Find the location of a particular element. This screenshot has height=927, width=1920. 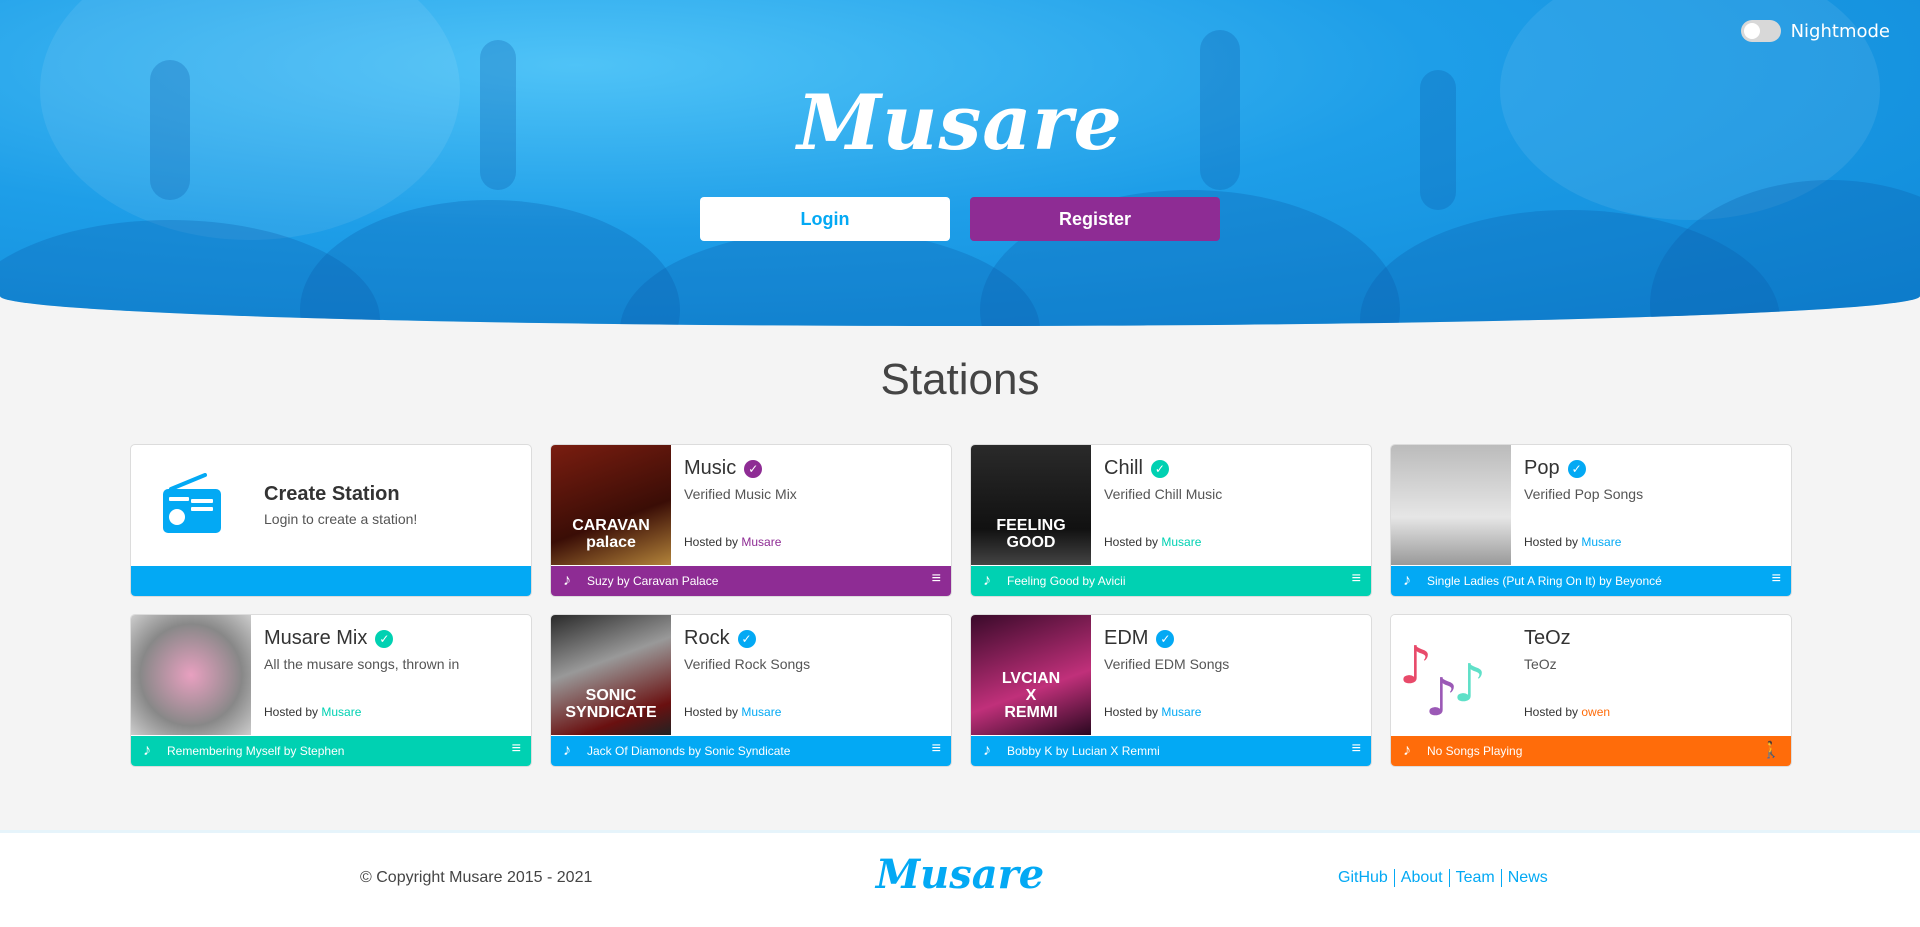

now-playing-text: Remembering Myself by Stephen is located at coordinates (256, 751).